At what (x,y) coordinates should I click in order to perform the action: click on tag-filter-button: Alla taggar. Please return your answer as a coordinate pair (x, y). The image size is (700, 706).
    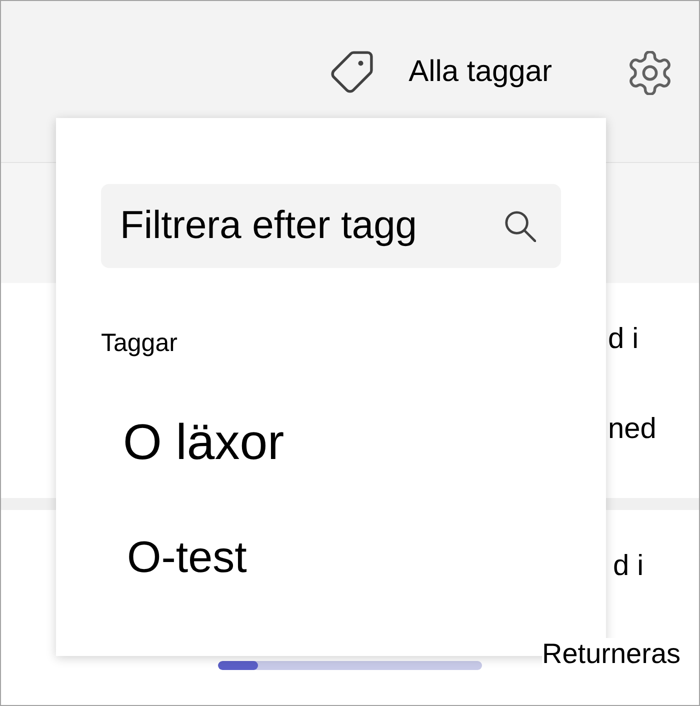
    Looking at the image, I should click on (441, 72).